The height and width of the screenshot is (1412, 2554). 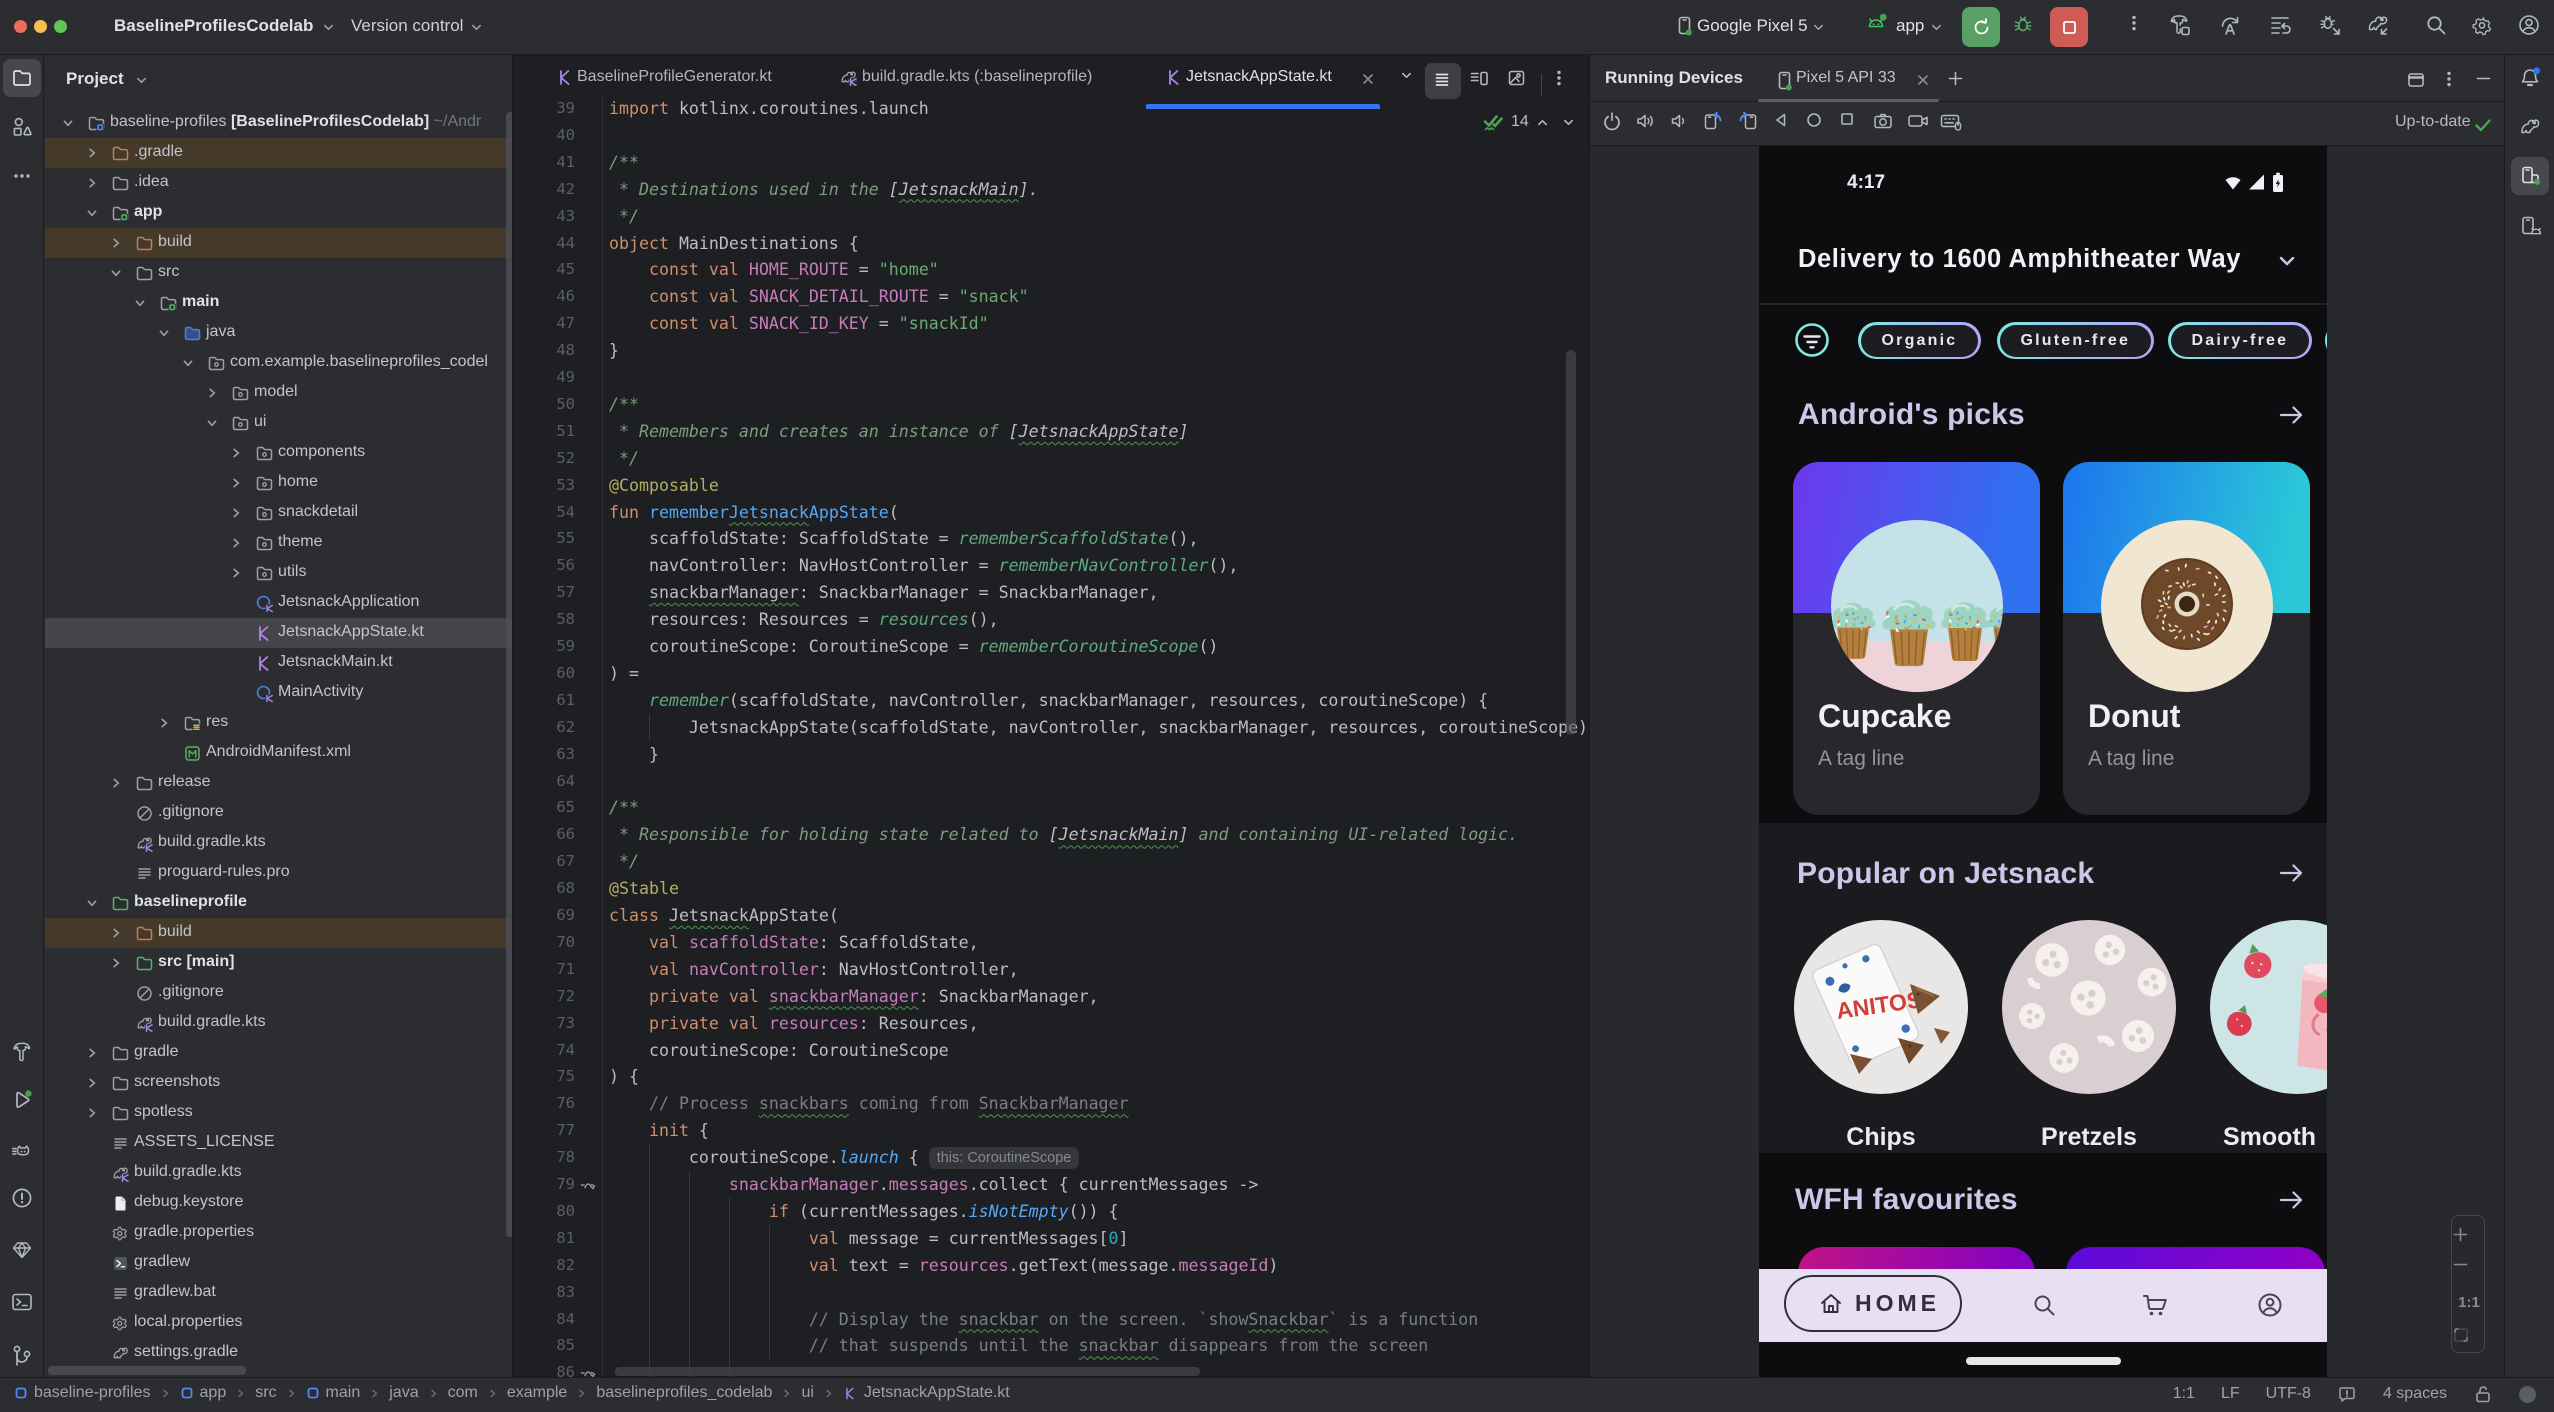 I want to click on tree-item-settings.gradle: settings.gradle, so click(x=279, y=1353).